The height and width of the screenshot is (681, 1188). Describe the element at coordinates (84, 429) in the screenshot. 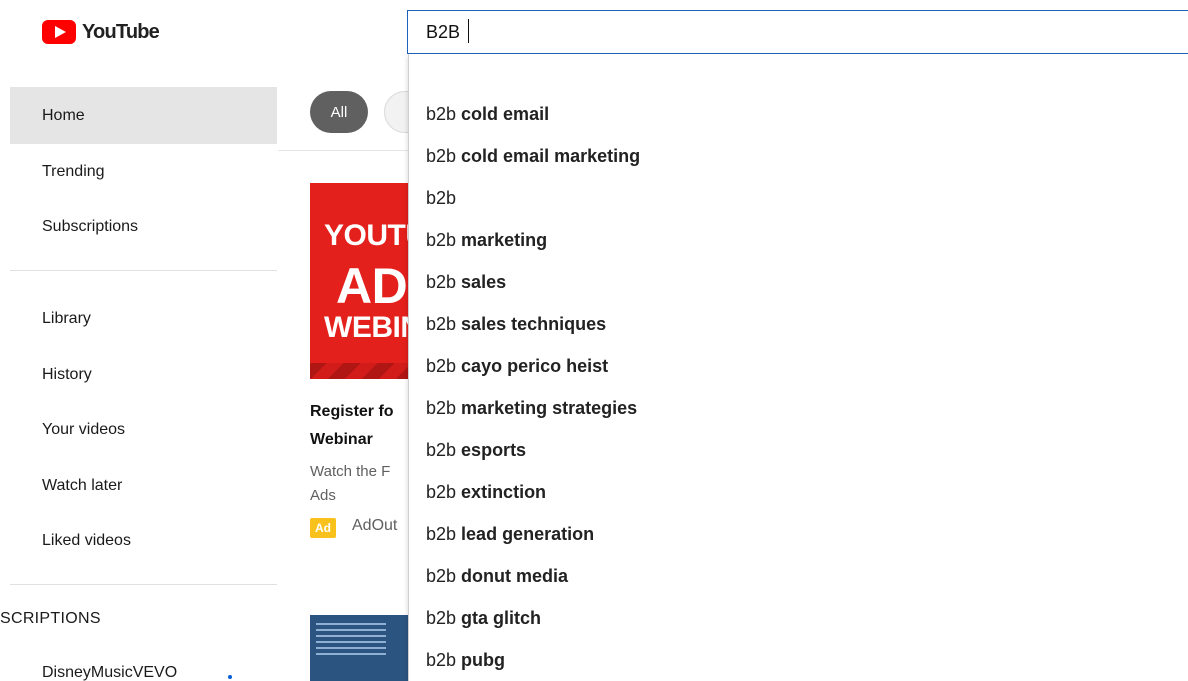

I see `sidebar-item-label: Your videos` at that location.